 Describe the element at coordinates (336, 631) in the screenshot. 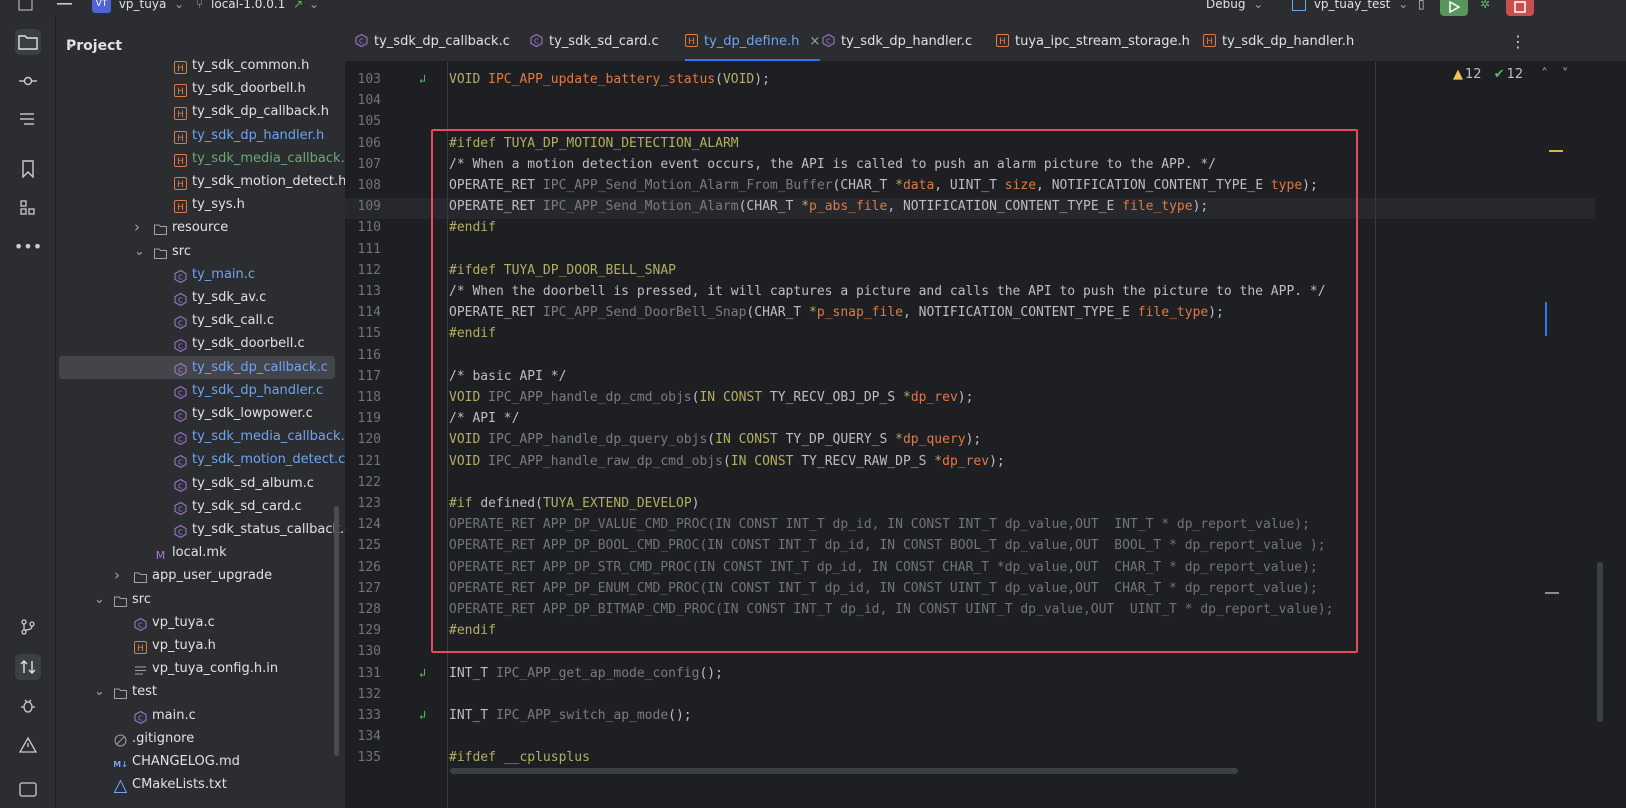

I see `project-scrollbar` at that location.